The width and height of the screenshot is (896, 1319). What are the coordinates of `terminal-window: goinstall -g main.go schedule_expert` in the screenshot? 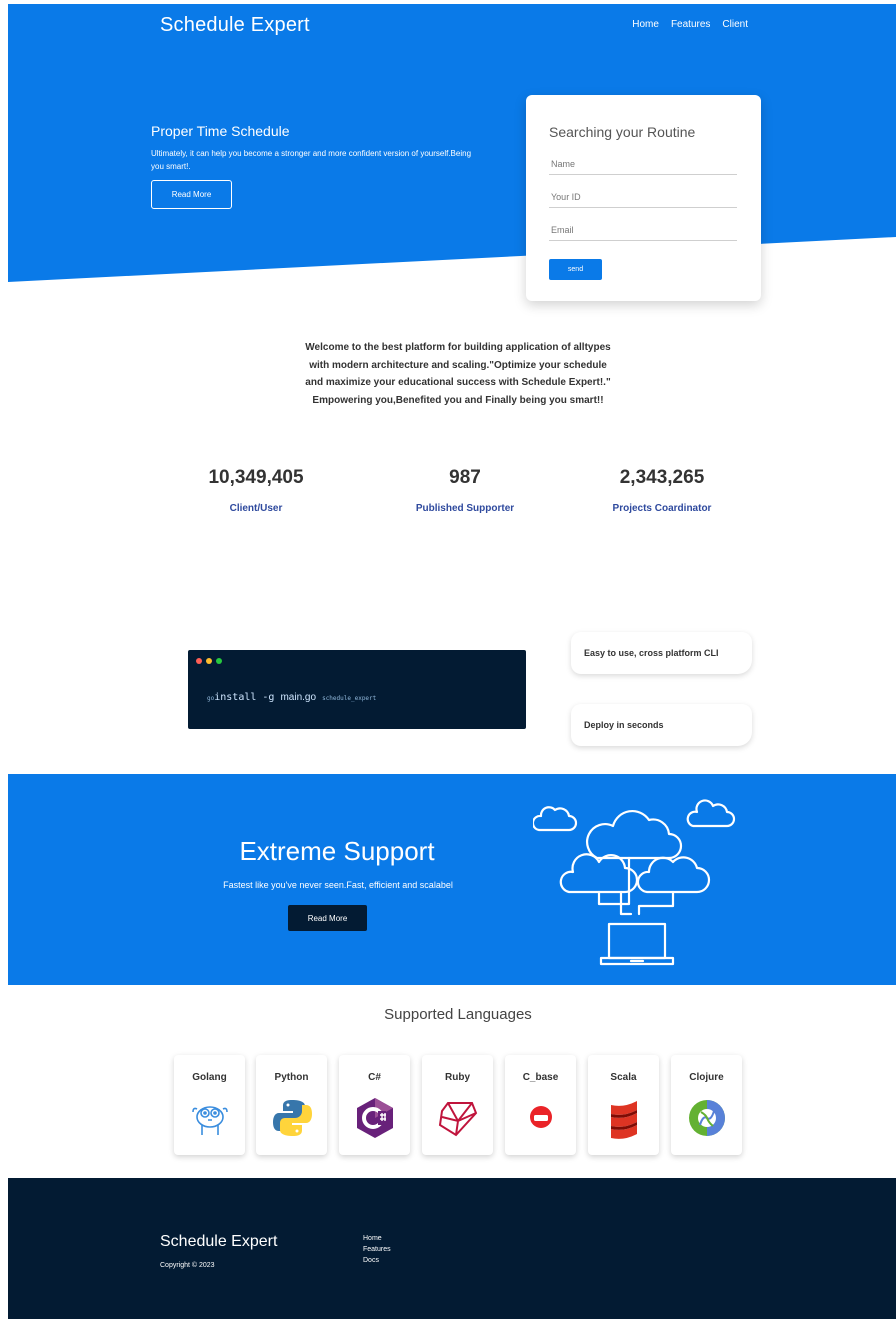 It's located at (357, 689).